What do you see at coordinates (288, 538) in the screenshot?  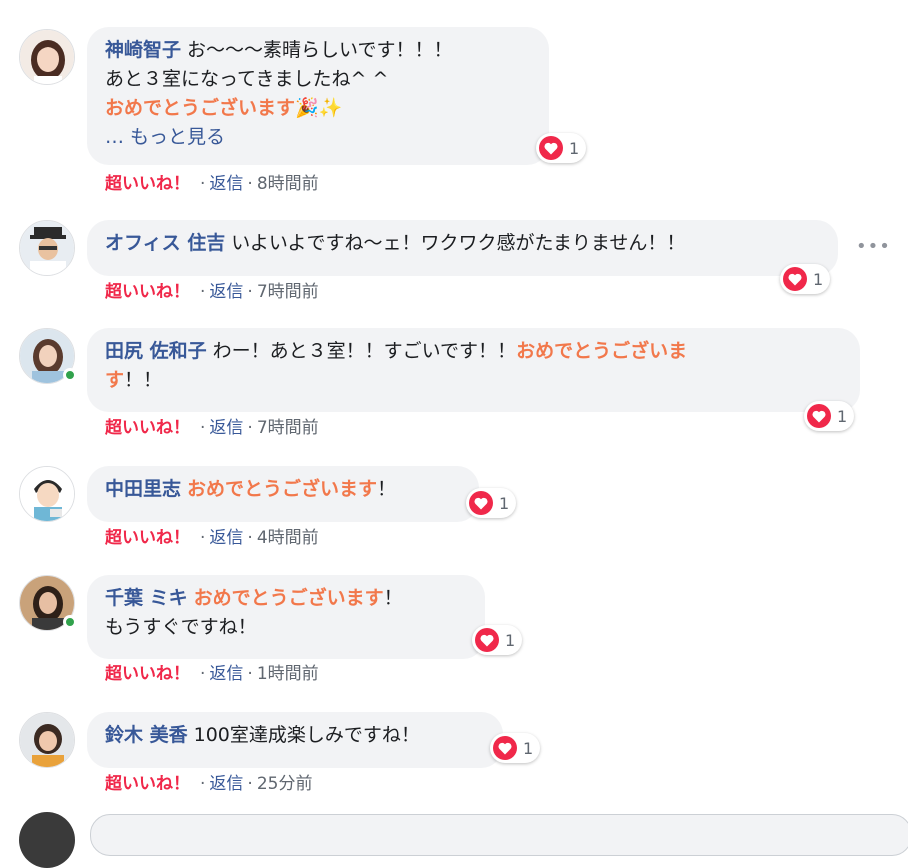 I see `timestamp: 4時間前` at bounding box center [288, 538].